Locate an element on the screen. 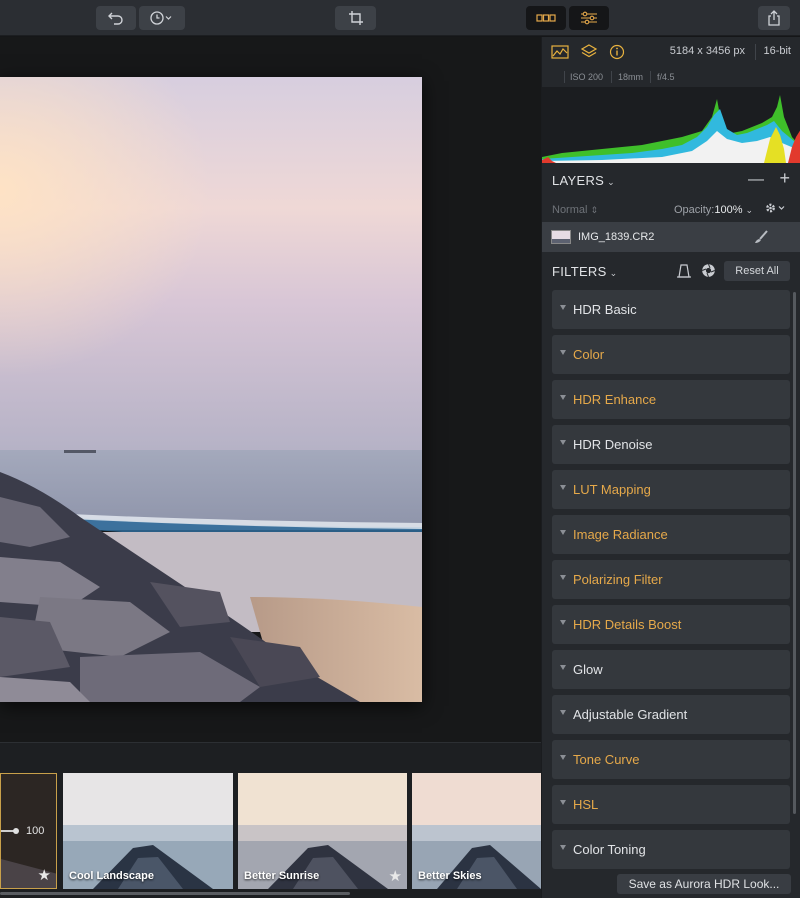 Image resolution: width=800 pixels, height=898 pixels. filters-scrollbar is located at coordinates (794, 553).